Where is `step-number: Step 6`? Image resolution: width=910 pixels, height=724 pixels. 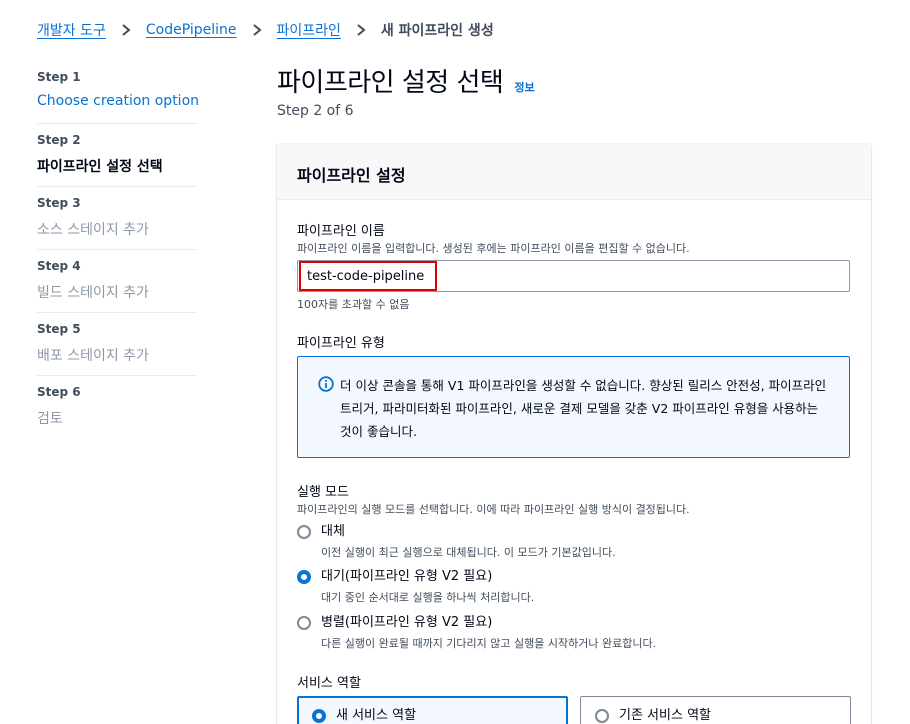
step-number: Step 6 is located at coordinates (59, 392).